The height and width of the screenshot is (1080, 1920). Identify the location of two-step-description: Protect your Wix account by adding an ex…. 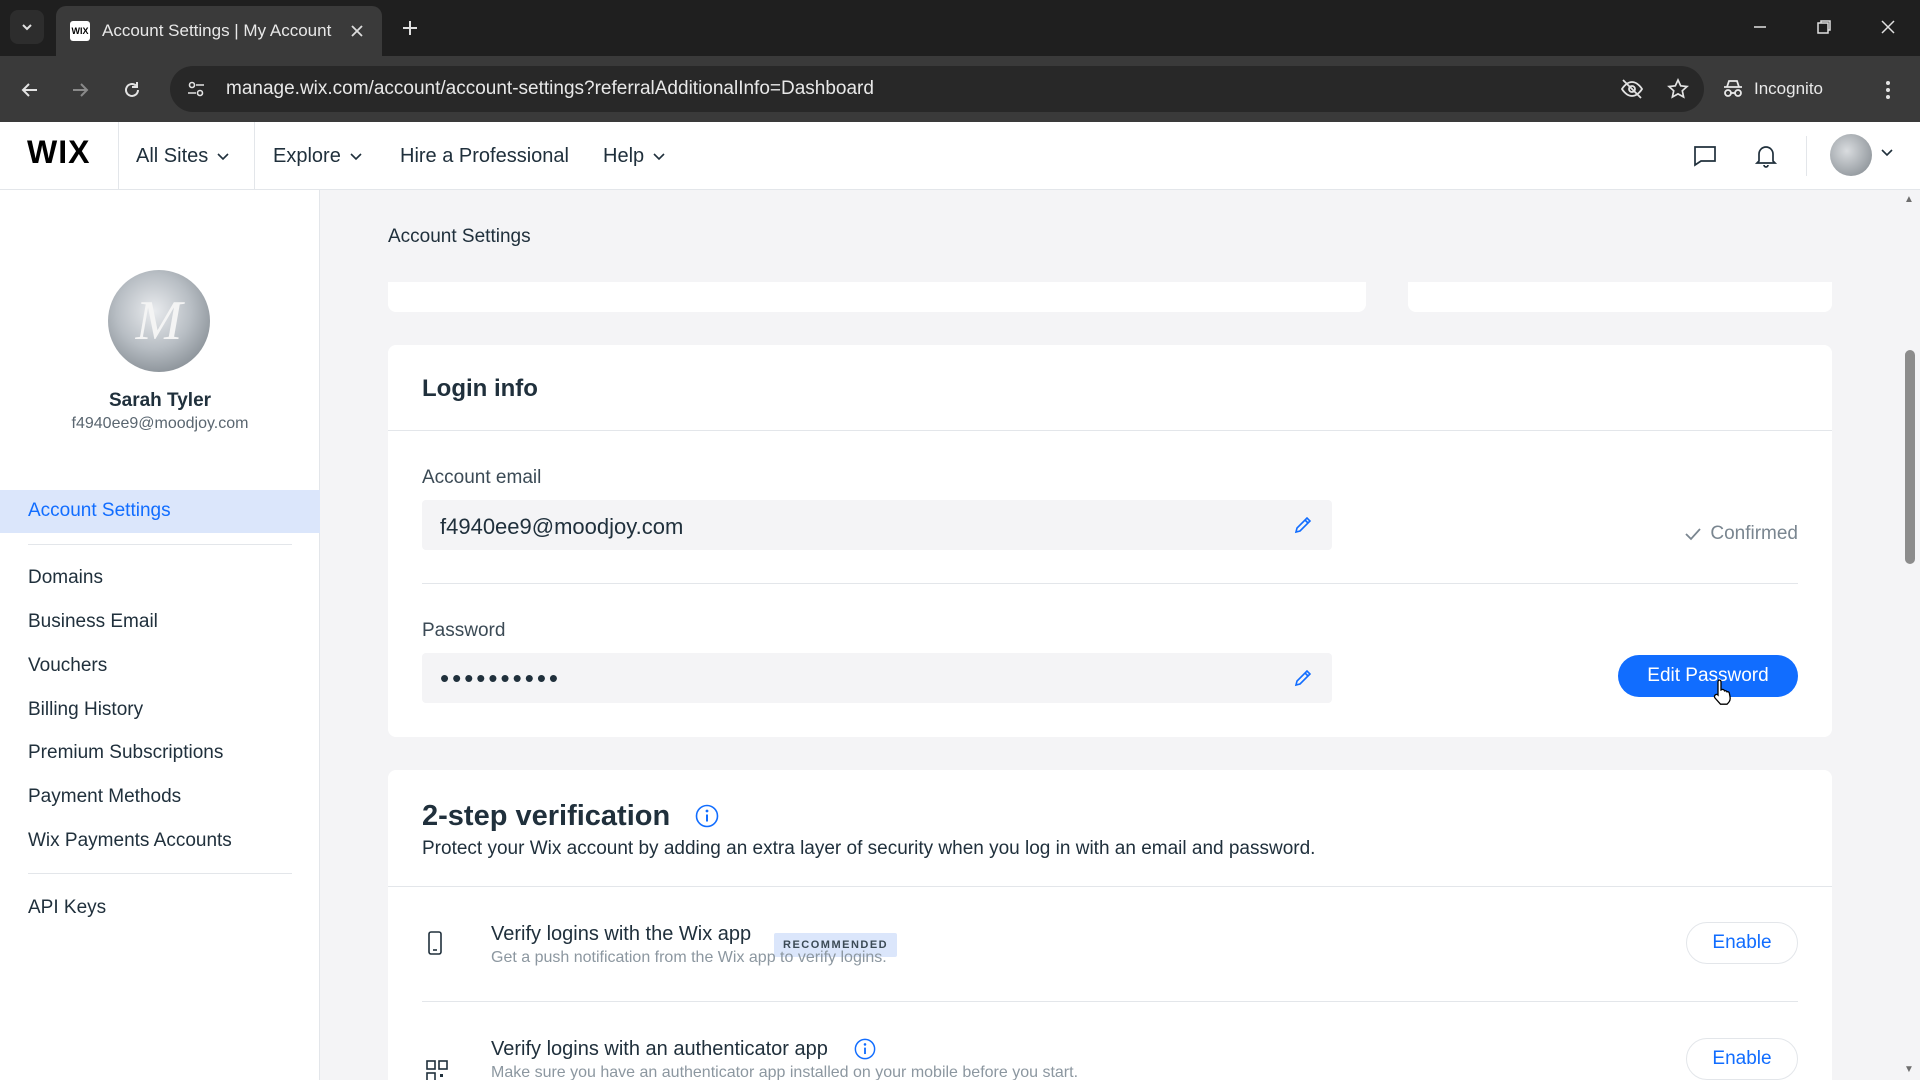
(869, 848).